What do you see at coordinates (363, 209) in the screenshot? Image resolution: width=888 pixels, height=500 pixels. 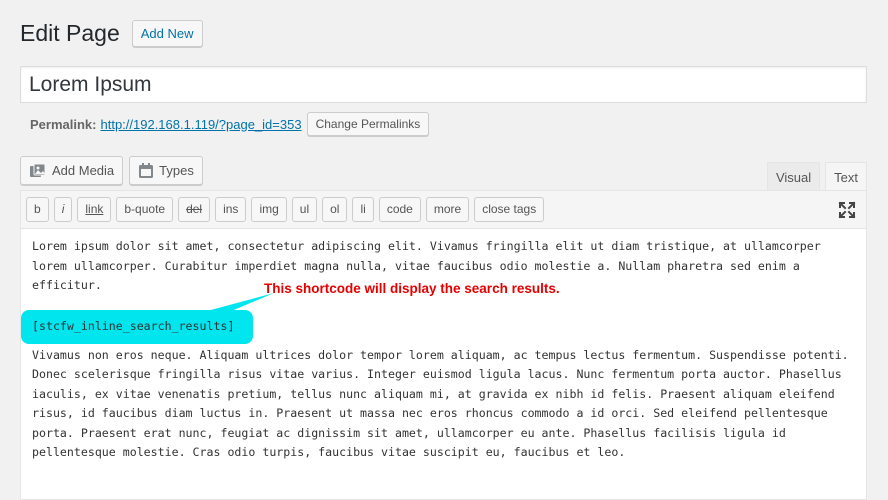 I see `quicktag-li-button: li` at bounding box center [363, 209].